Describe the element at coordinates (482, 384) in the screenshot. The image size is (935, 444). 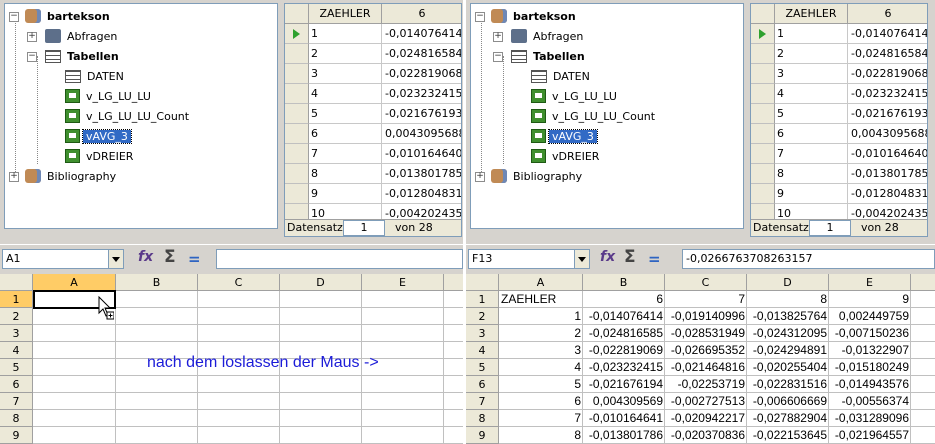
I see `row-header: 6` at that location.